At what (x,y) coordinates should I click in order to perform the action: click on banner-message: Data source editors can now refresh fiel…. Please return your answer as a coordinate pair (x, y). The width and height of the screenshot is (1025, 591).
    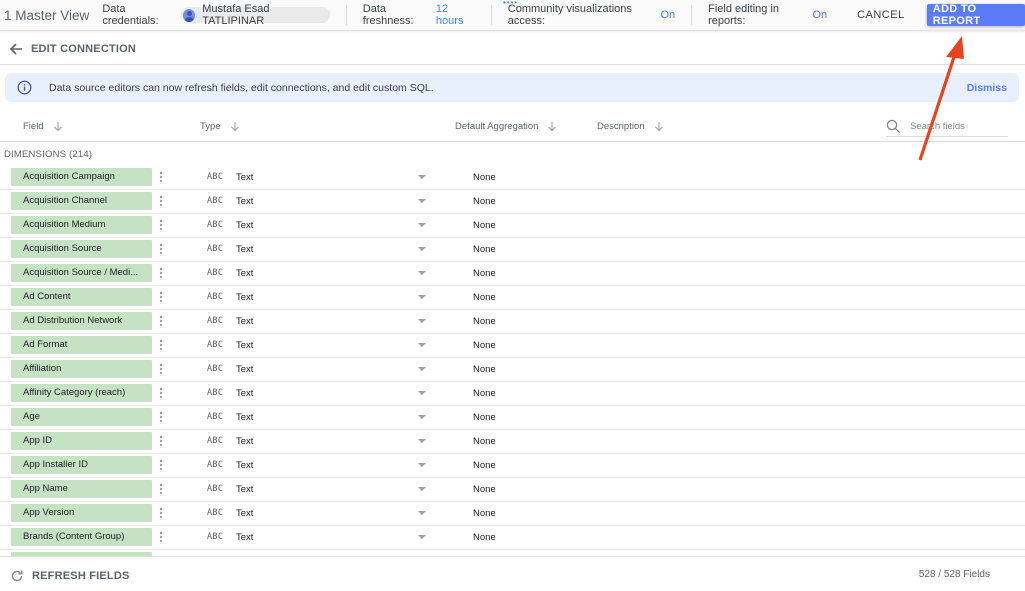
    Looking at the image, I should click on (241, 87).